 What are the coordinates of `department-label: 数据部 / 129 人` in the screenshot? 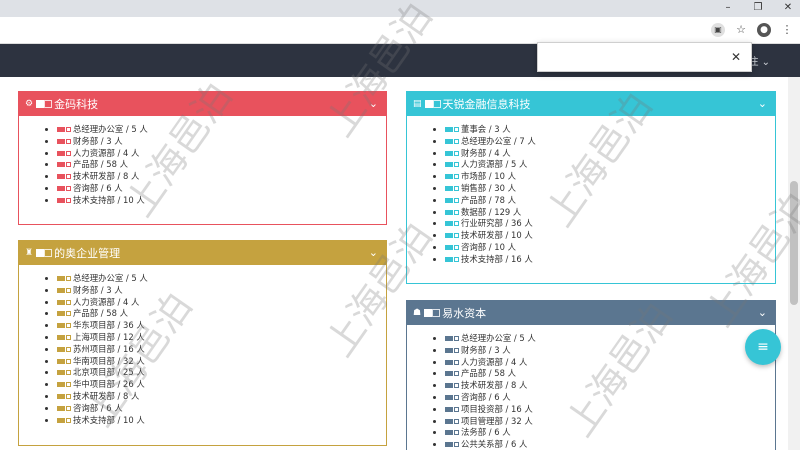 It's located at (491, 211).